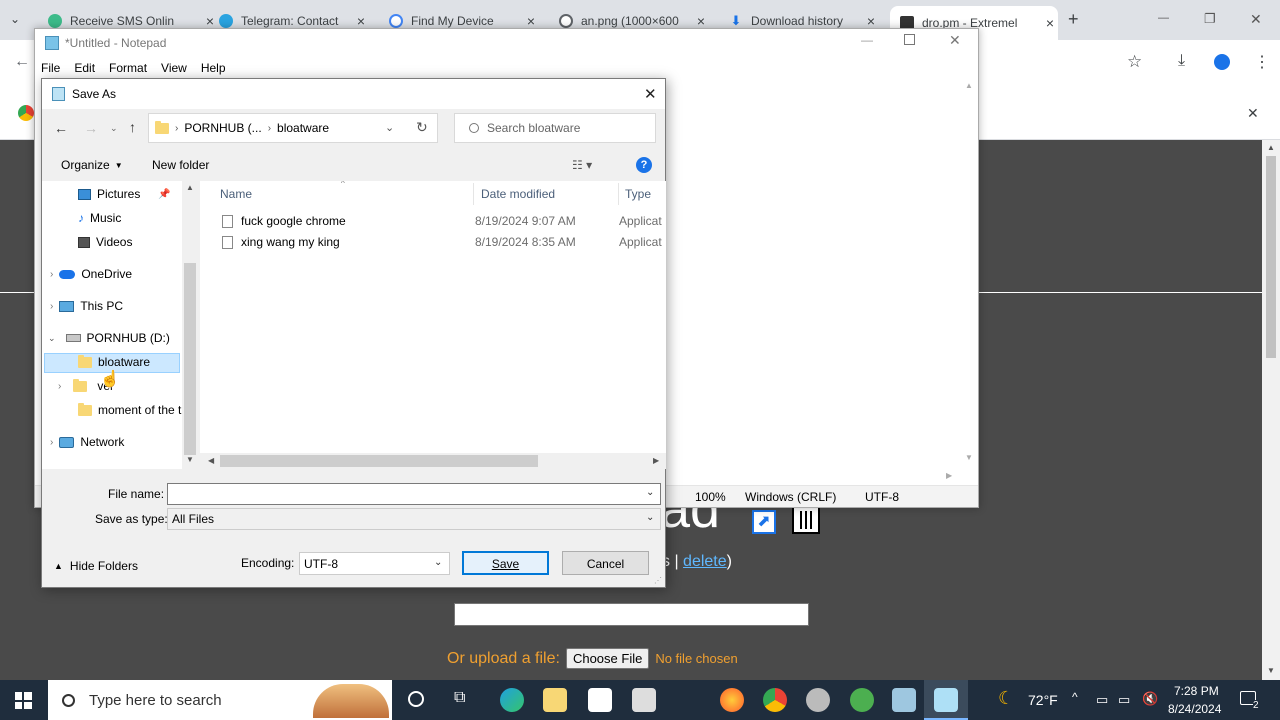  What do you see at coordinates (1124, 700) in the screenshot?
I see `network-tray-icon: ▭` at bounding box center [1124, 700].